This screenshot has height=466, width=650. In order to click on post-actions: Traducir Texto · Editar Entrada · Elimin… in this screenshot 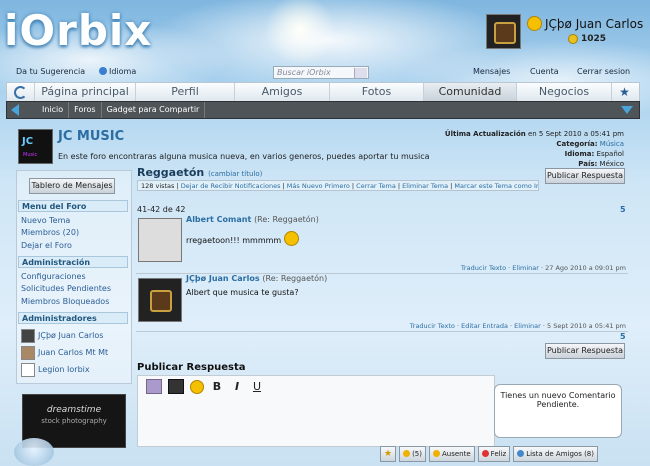, I will do `click(475, 326)`.